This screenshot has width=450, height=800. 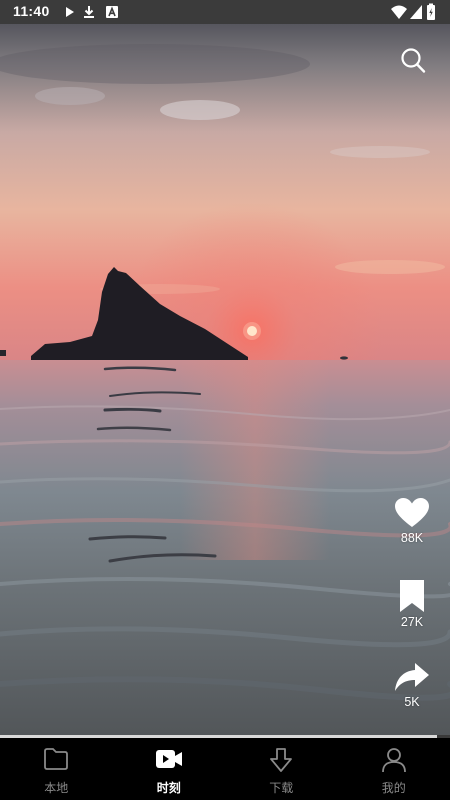 I want to click on like-count: 88K, so click(x=412, y=538).